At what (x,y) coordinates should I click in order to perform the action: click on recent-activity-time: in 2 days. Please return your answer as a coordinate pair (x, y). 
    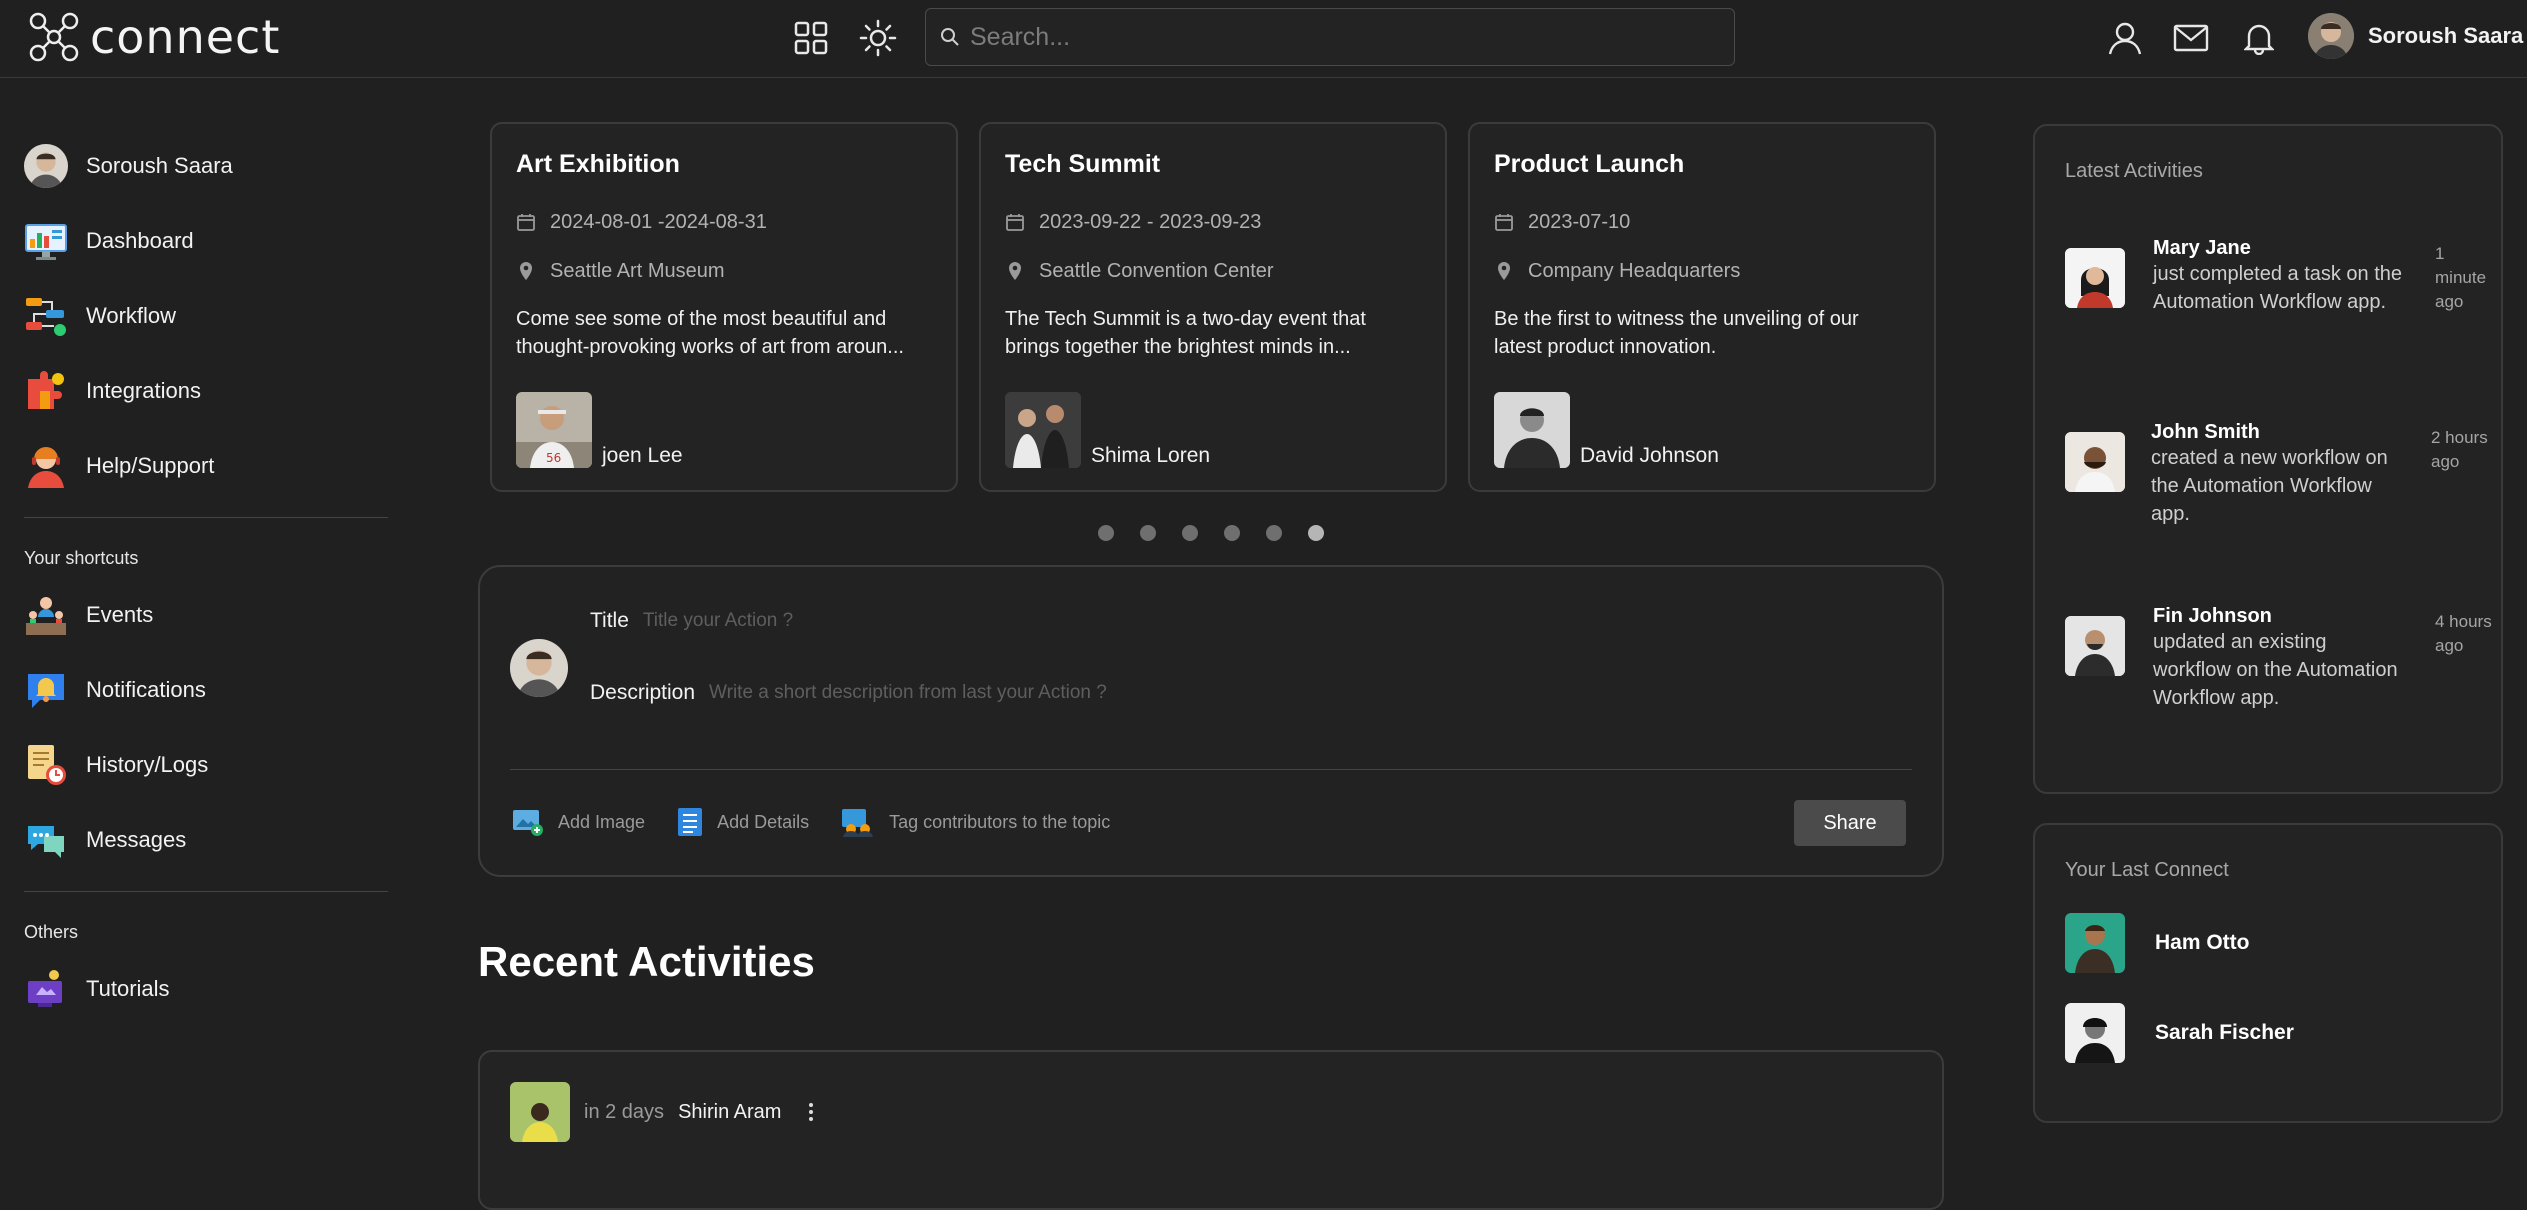
    Looking at the image, I should click on (624, 1111).